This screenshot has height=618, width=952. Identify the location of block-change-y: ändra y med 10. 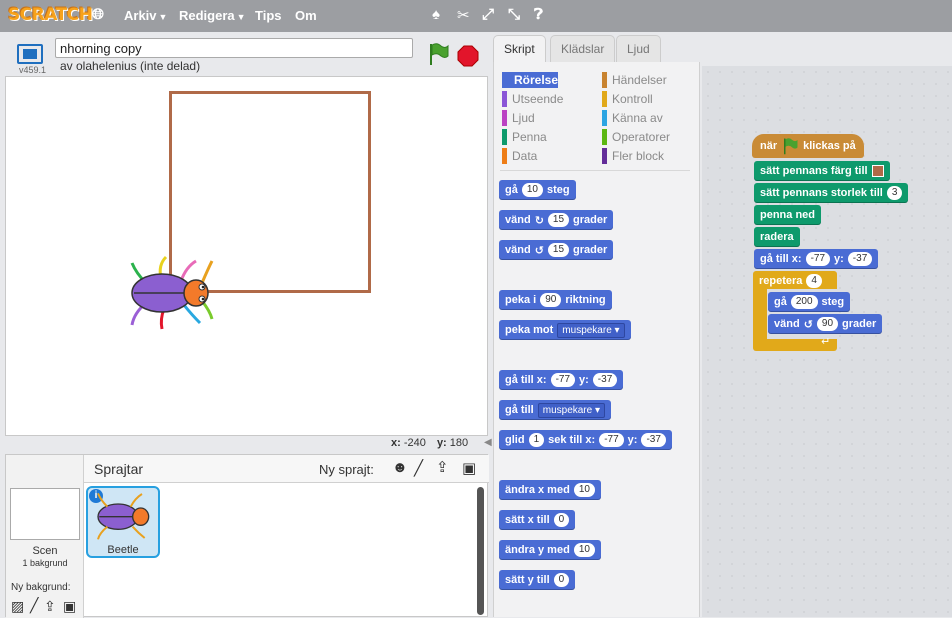
(550, 550).